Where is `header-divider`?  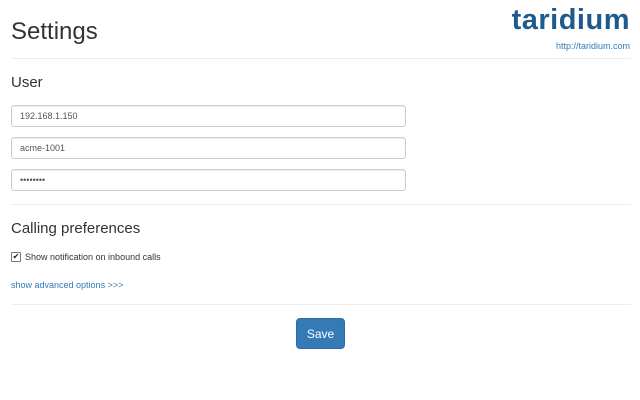
header-divider is located at coordinates (321, 58).